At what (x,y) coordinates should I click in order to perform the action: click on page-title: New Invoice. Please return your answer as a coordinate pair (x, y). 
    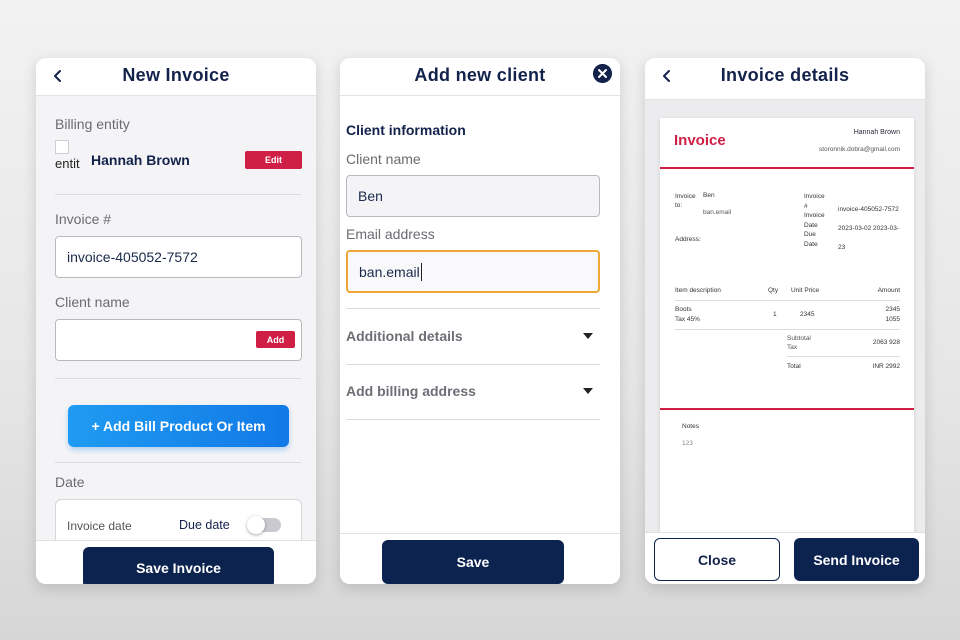
    Looking at the image, I should click on (176, 75).